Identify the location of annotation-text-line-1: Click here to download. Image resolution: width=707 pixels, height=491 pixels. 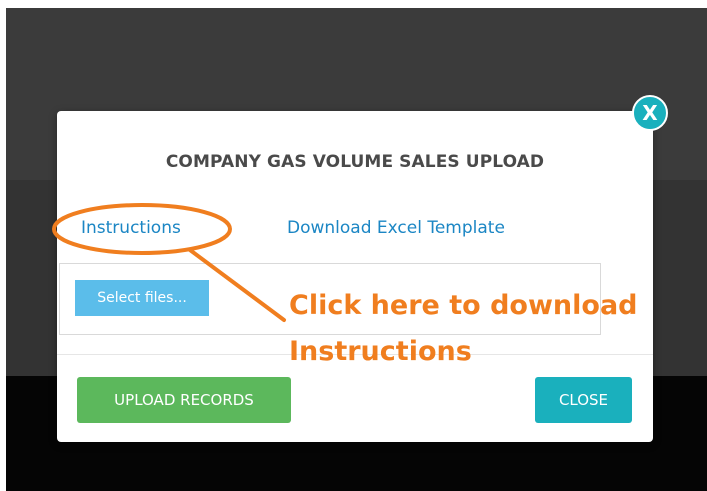
(463, 305).